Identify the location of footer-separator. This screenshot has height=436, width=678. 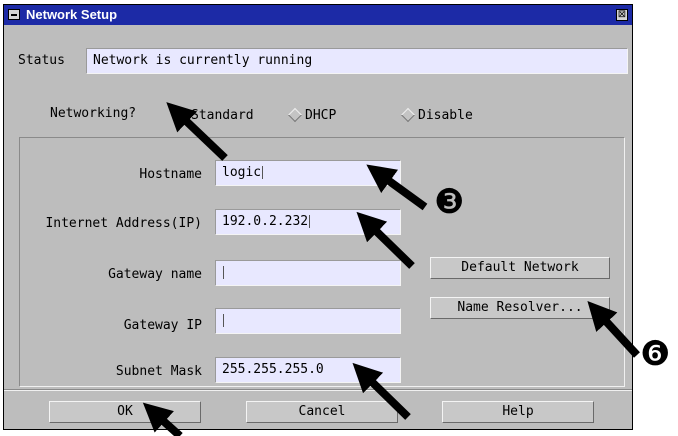
(318, 390).